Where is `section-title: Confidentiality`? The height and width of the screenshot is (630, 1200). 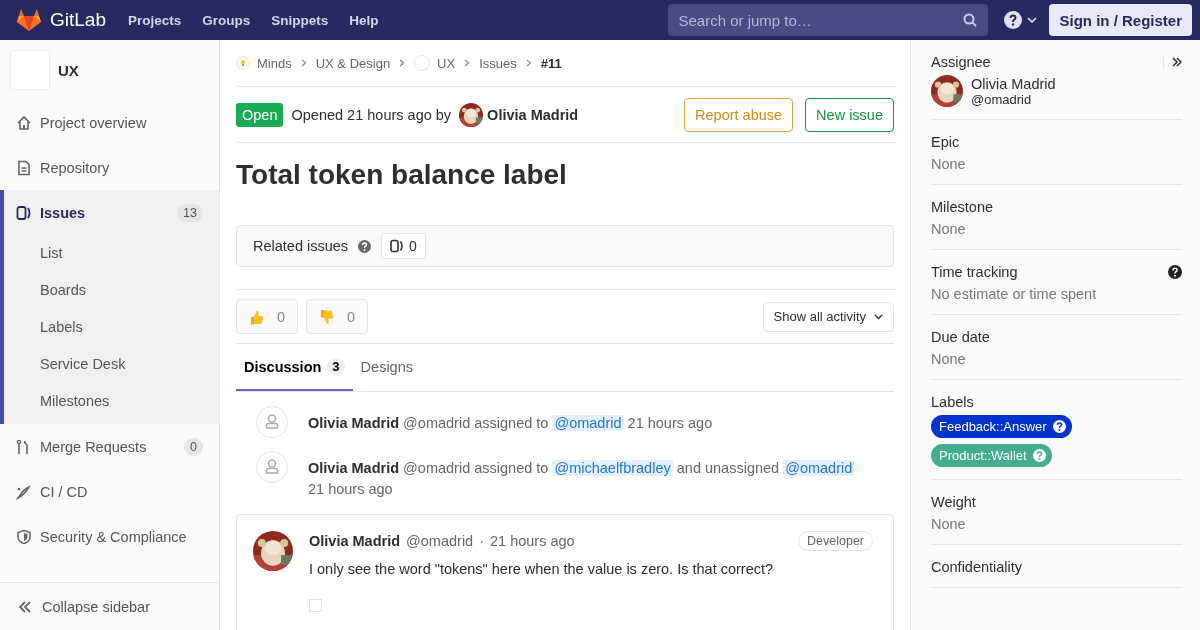 section-title: Confidentiality is located at coordinates (977, 567).